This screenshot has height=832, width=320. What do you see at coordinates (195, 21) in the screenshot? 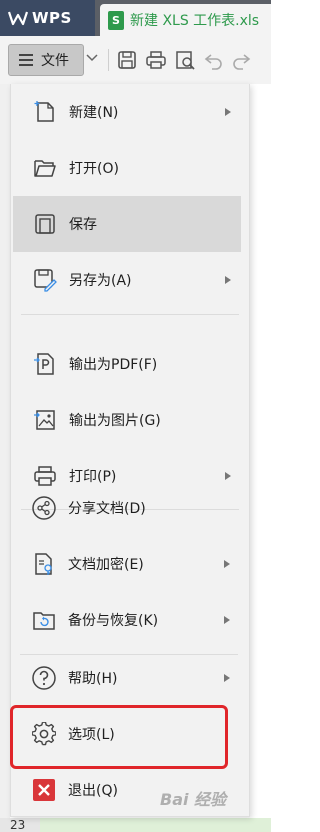
I see `document-tab-title: 新建 XLS 工作表.xls` at bounding box center [195, 21].